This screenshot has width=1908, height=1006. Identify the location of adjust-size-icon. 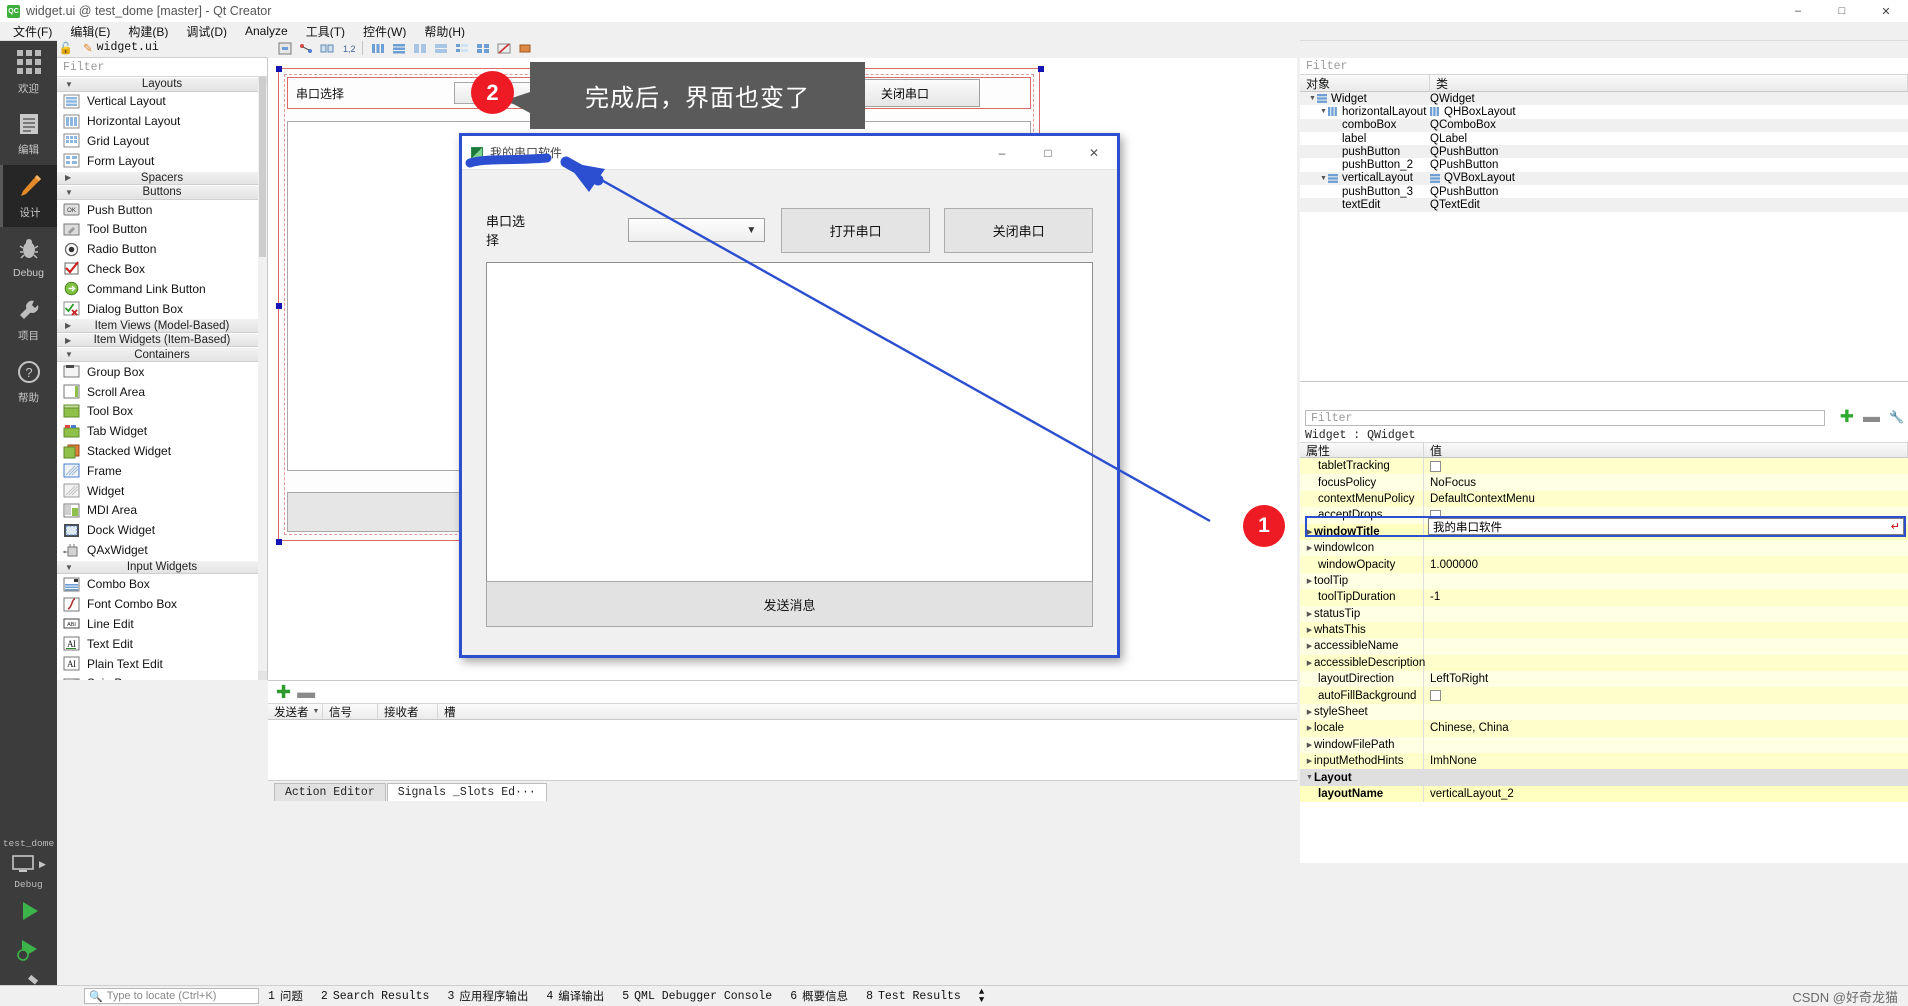
(524, 48).